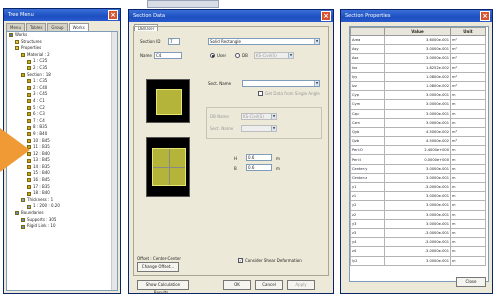  I want to click on tab-tables: Tables, so click(36, 27).